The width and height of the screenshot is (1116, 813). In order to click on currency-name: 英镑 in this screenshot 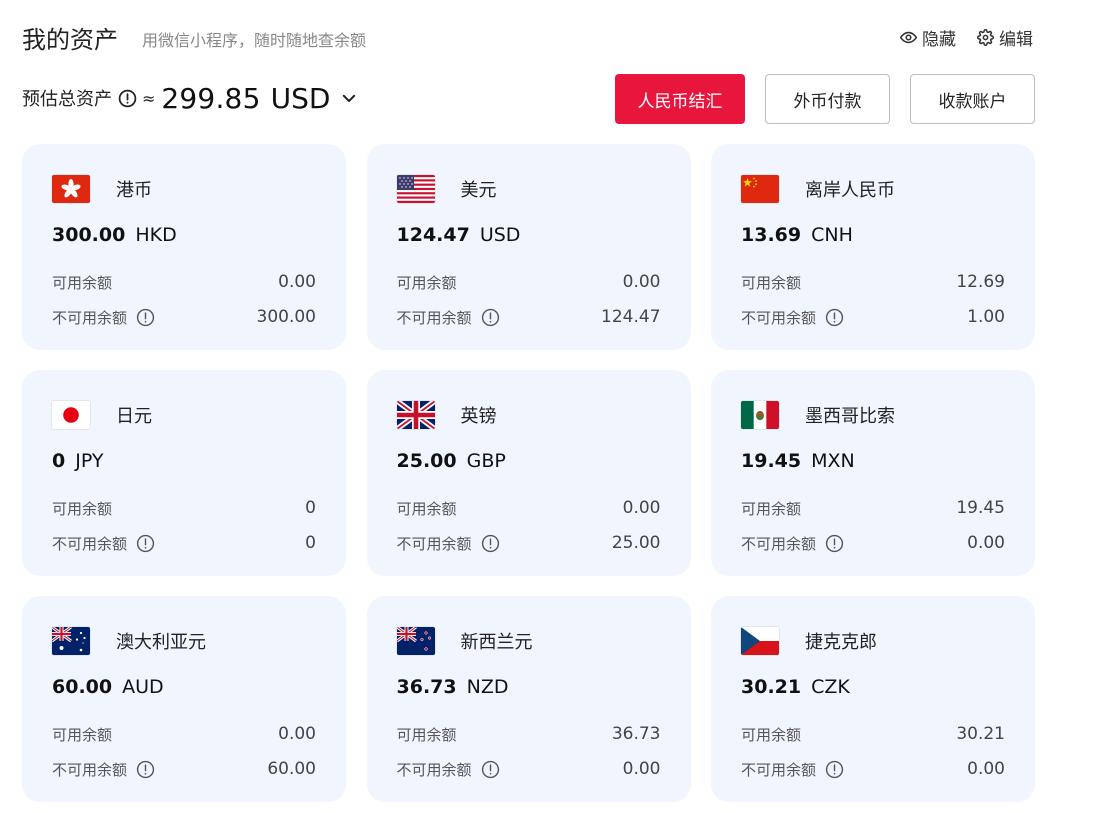, I will do `click(478, 416)`.